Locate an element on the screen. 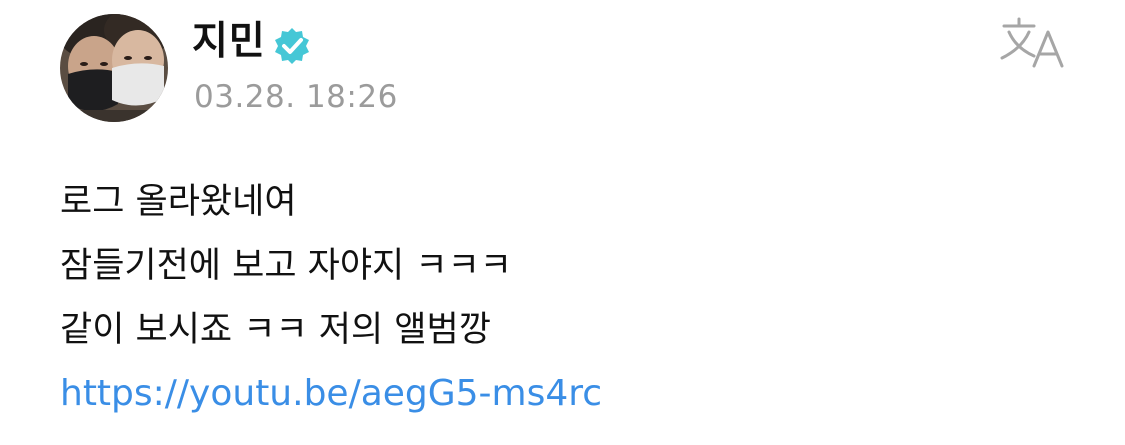 This screenshot has height=445, width=1125. post-line: 로그 올라왔네여 is located at coordinates (178, 202).